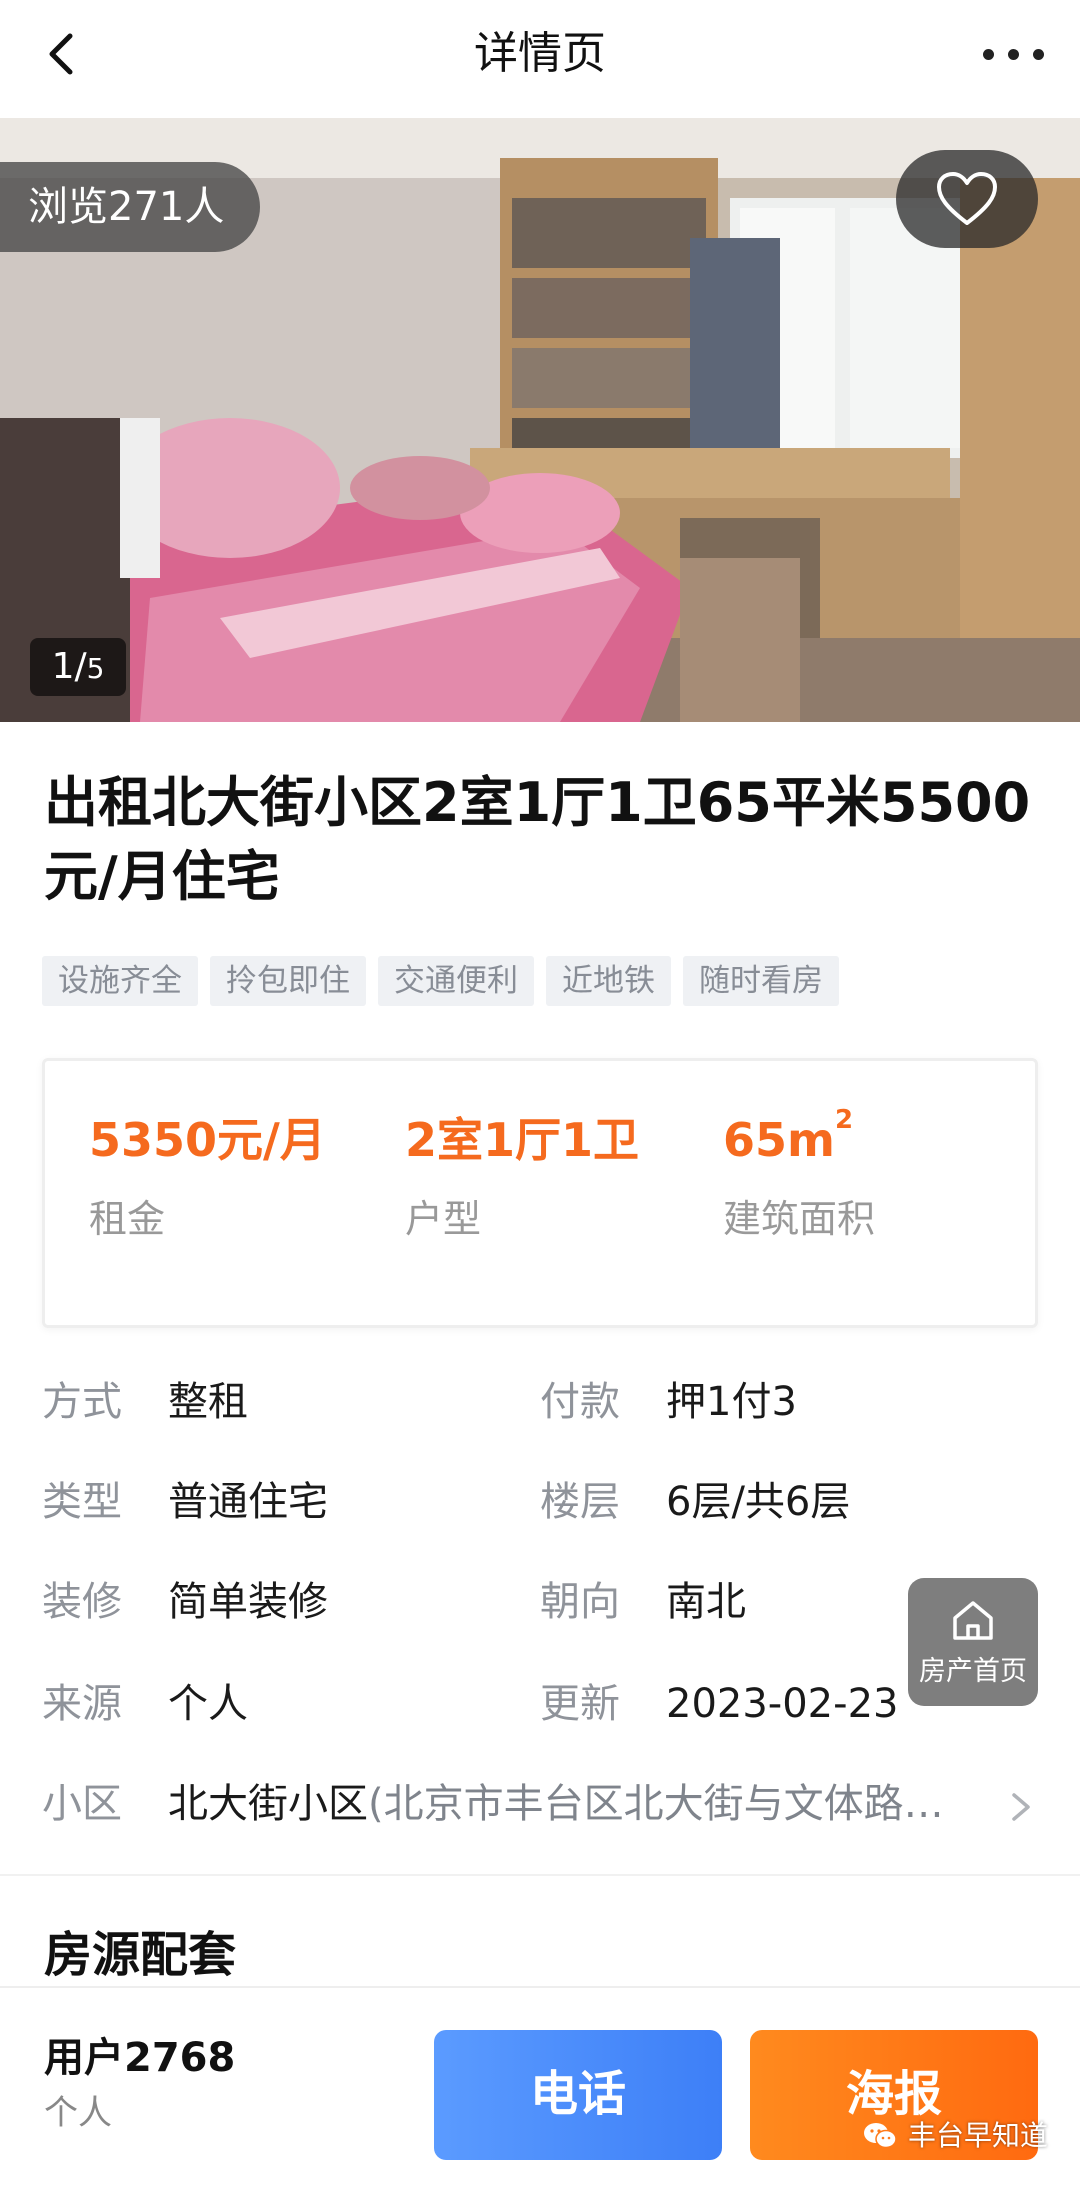 This screenshot has height=2195, width=1080. What do you see at coordinates (443, 1219) in the screenshot?
I see `layout-label: 户型` at bounding box center [443, 1219].